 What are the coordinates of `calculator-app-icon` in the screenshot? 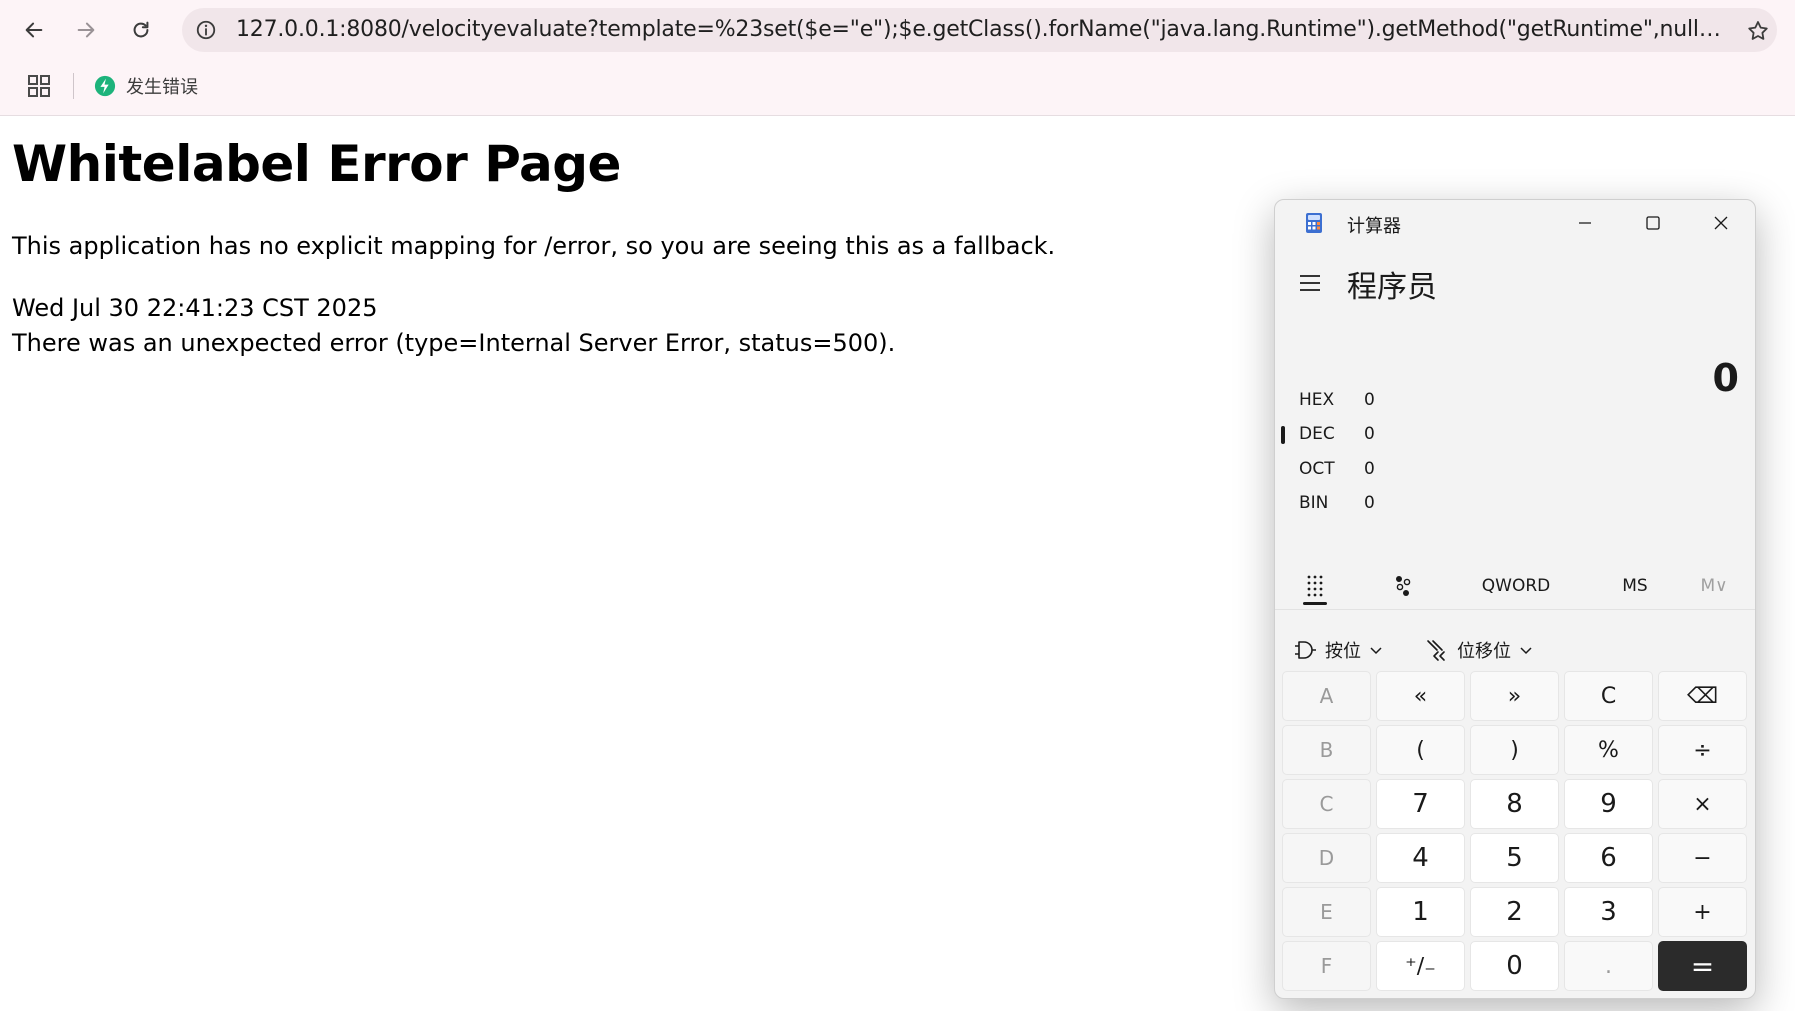 It's located at (1314, 223).